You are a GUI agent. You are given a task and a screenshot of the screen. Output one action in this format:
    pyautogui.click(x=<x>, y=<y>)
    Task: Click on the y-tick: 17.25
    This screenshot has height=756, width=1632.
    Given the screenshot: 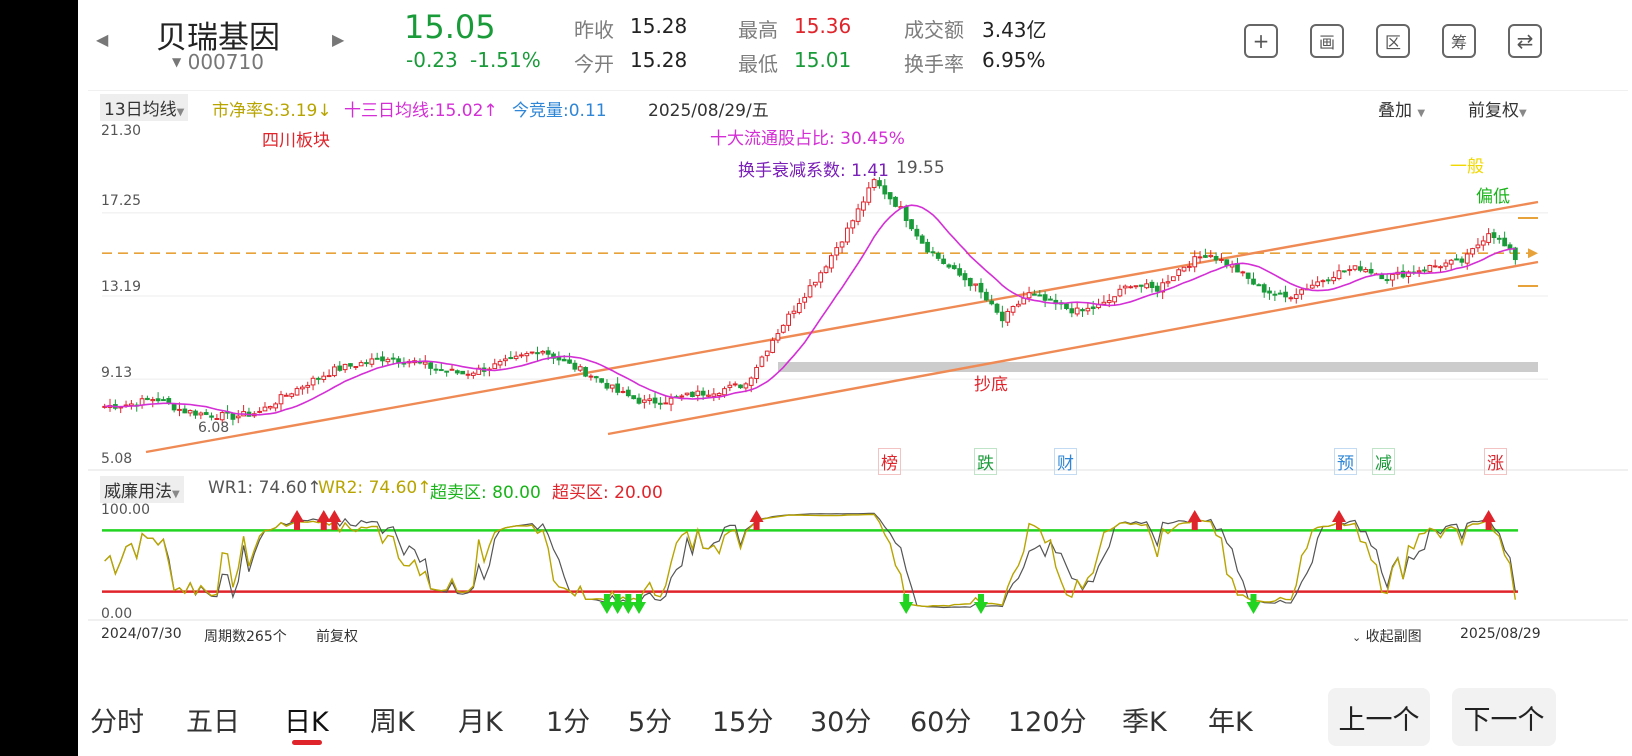 What is the action you would take?
    pyautogui.click(x=121, y=201)
    